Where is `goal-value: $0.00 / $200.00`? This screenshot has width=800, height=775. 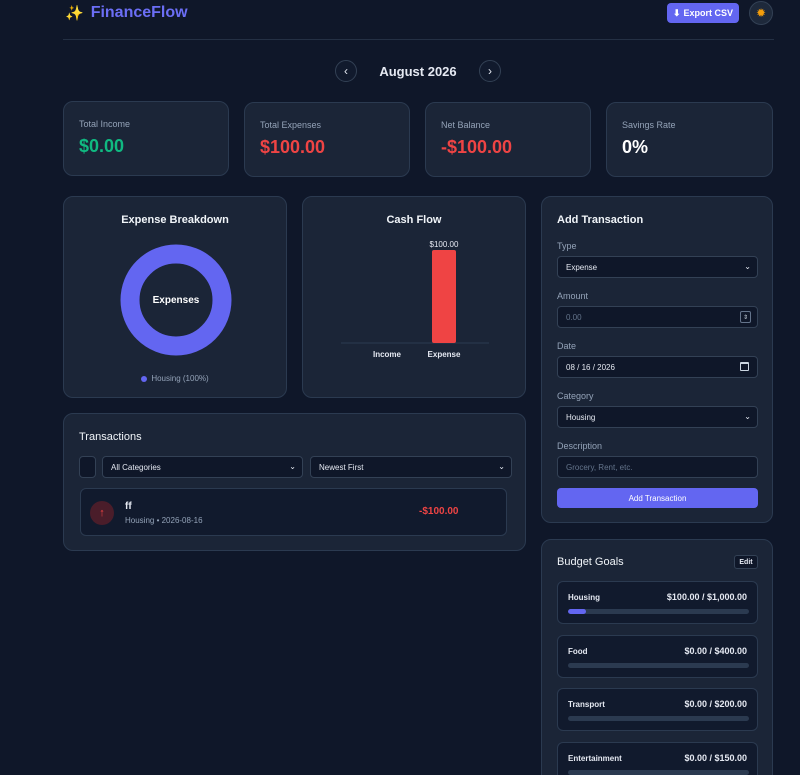
goal-value: $0.00 / $200.00 is located at coordinates (715, 704).